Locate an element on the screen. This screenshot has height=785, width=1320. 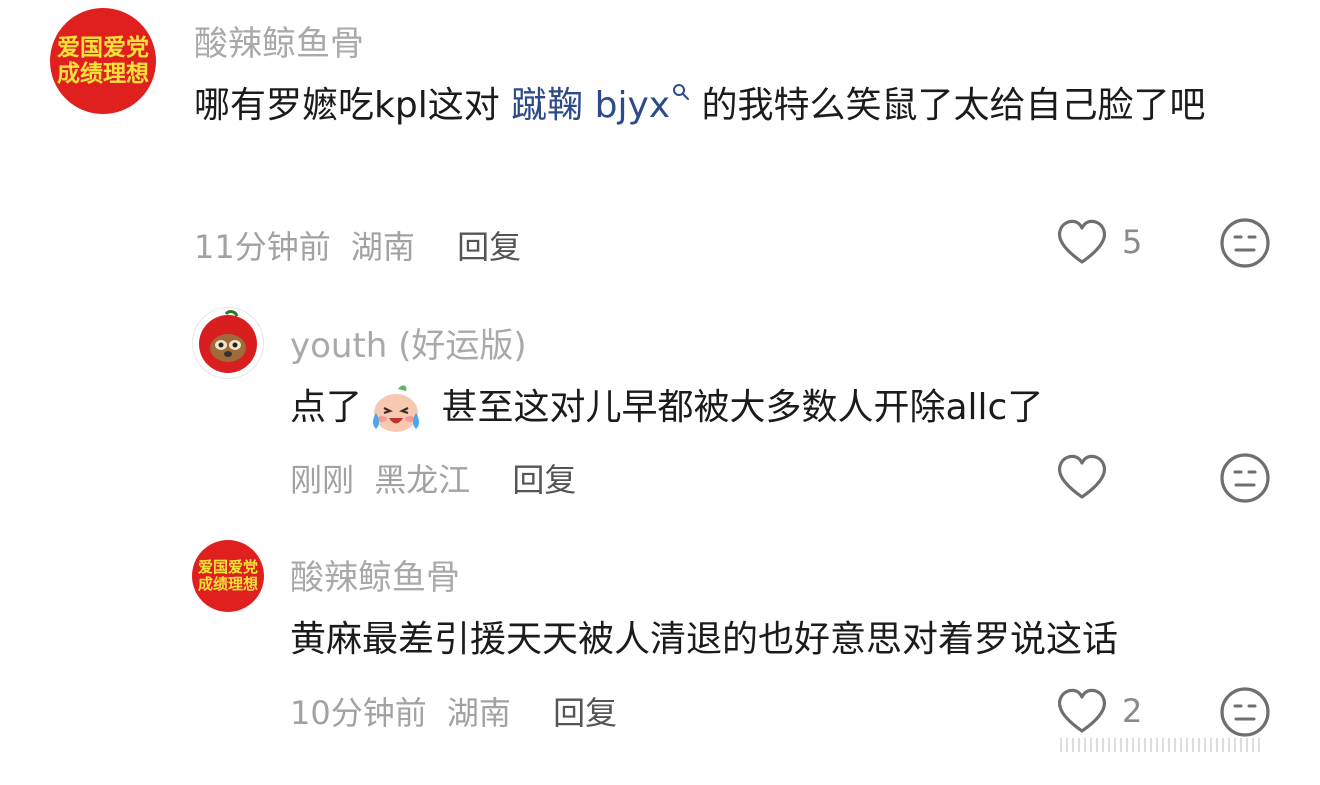
avatar-dog-icon is located at coordinates (228, 341).